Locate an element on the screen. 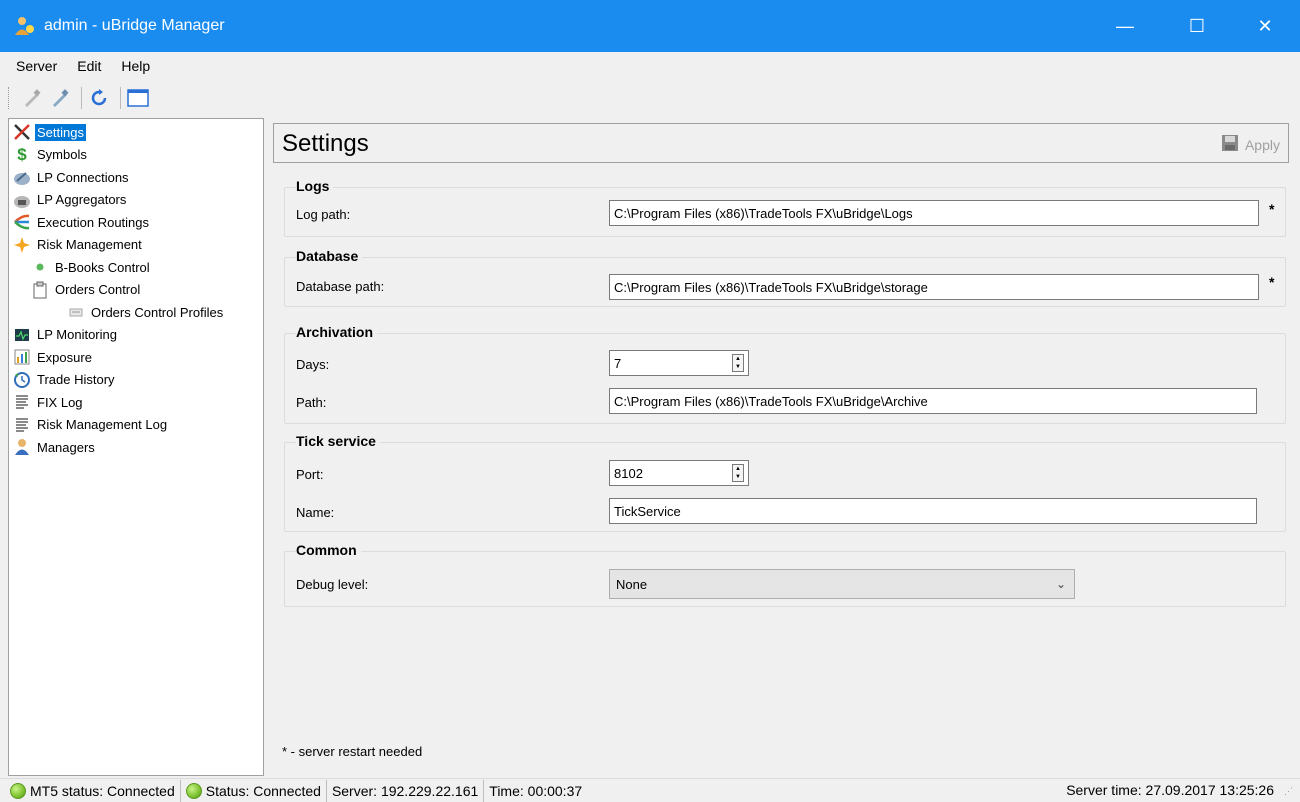  window-title: admin - uBridge Manager is located at coordinates (134, 25).